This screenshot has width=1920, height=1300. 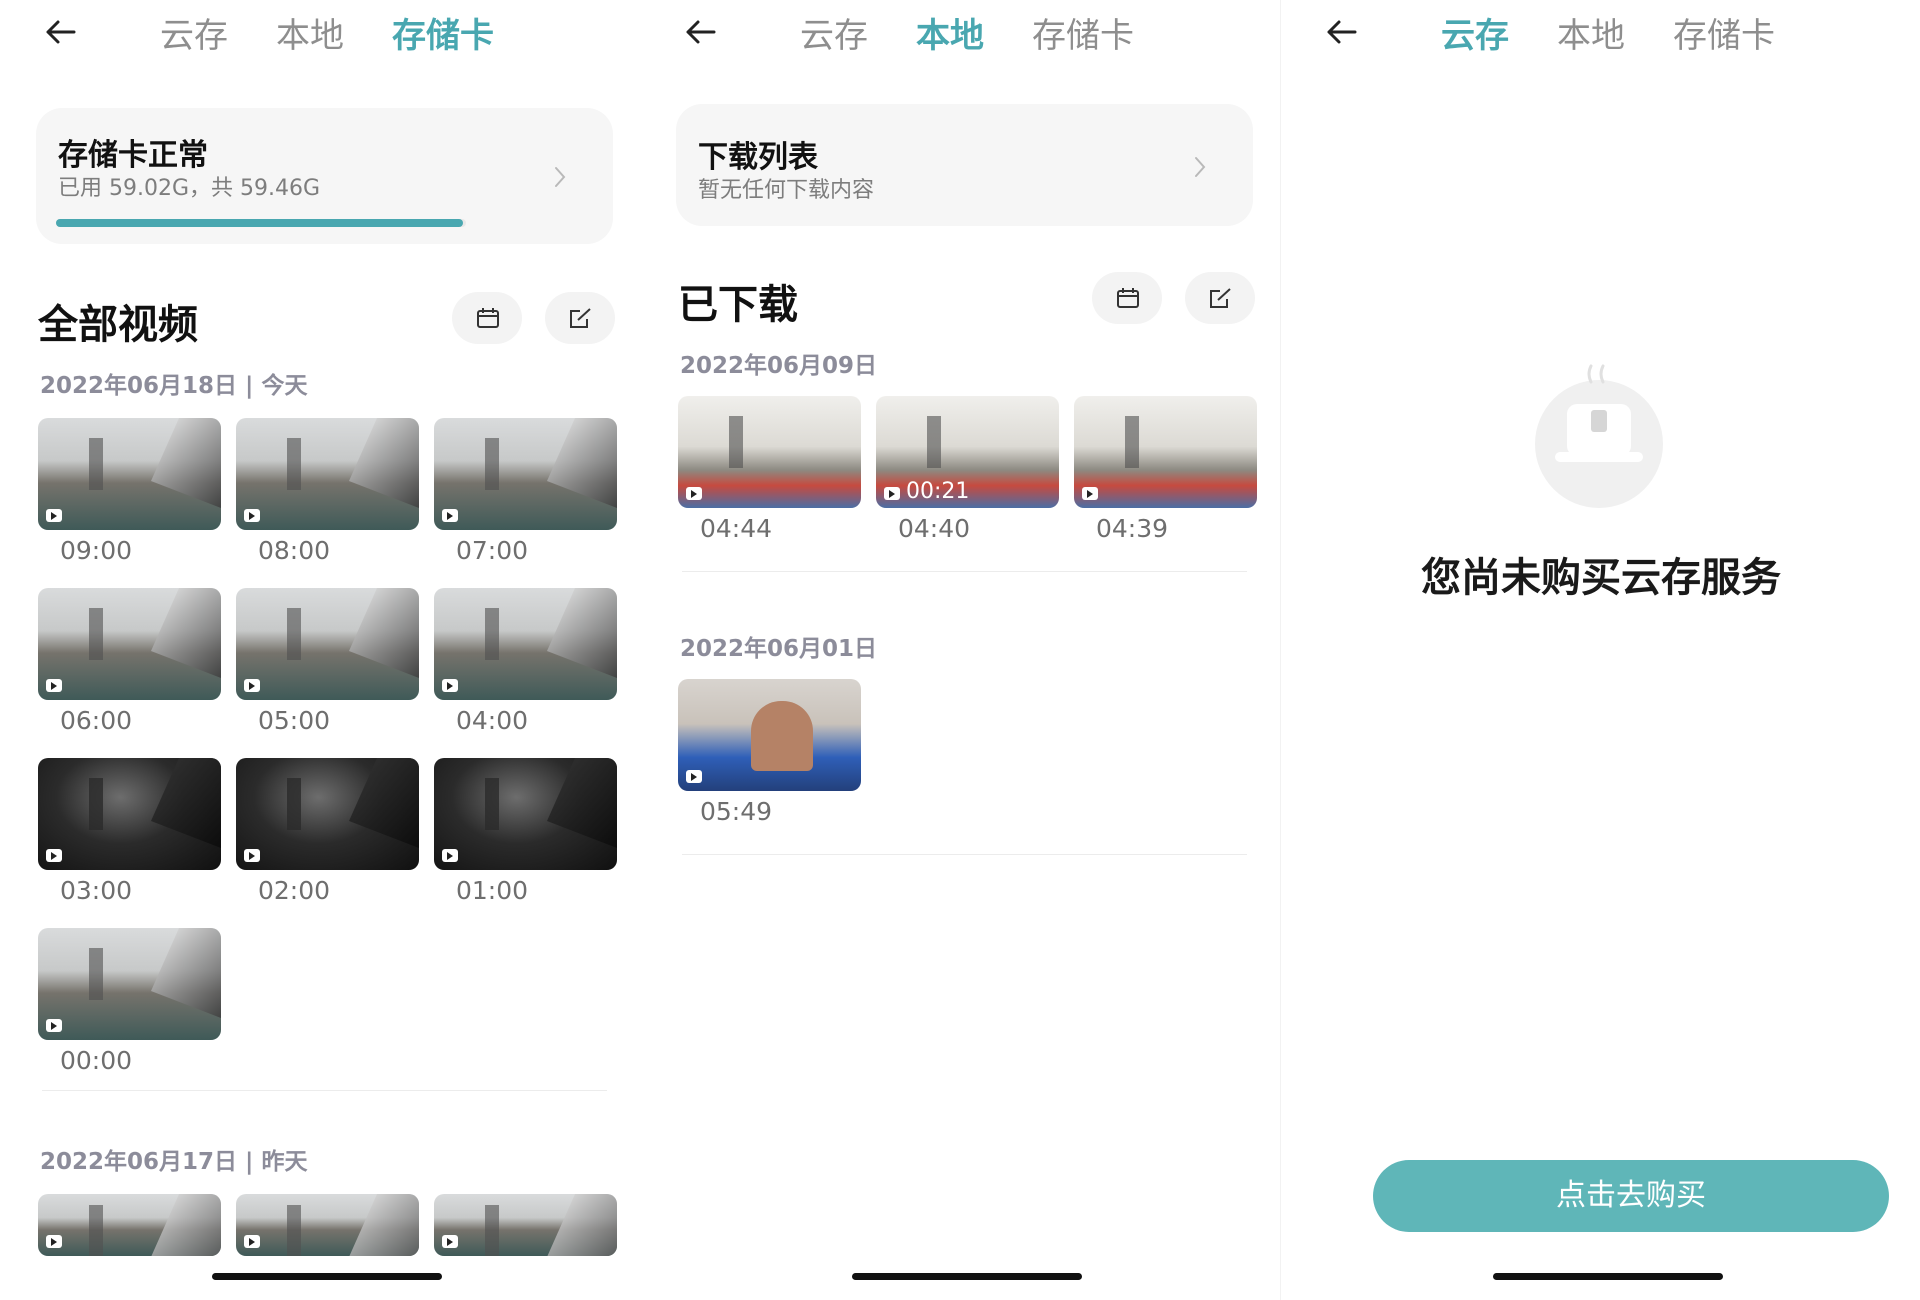 What do you see at coordinates (1631, 1196) in the screenshot?
I see `buy-button: 点击去购买` at bounding box center [1631, 1196].